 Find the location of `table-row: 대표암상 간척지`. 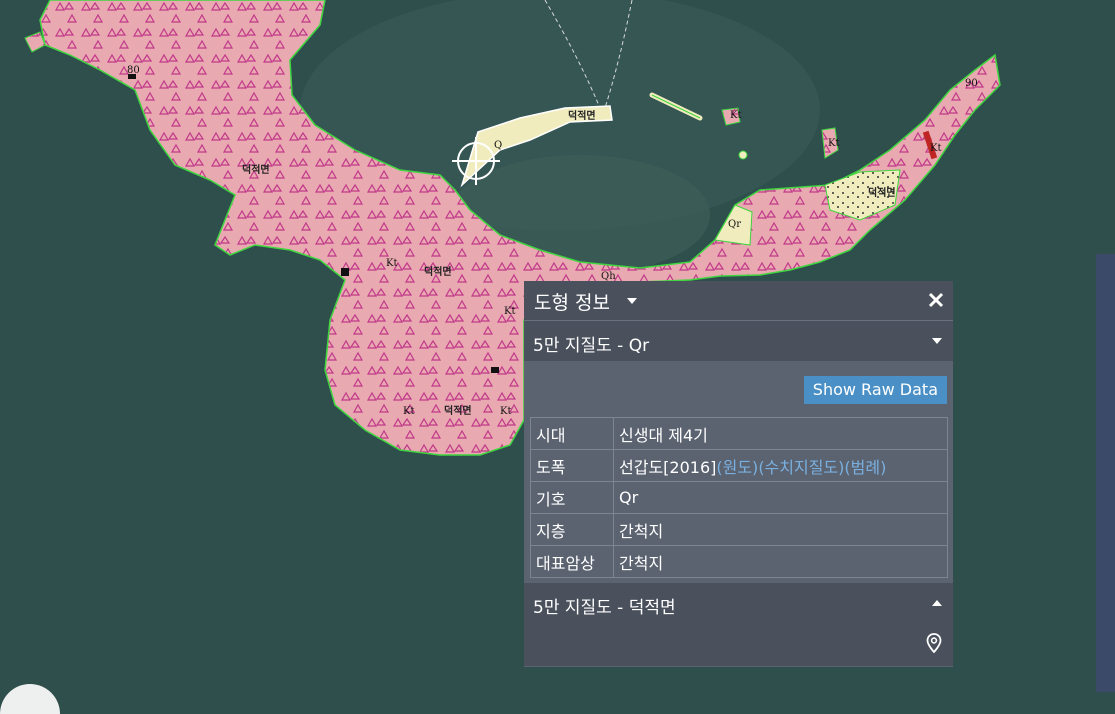

table-row: 대표암상 간척지 is located at coordinates (739, 561).